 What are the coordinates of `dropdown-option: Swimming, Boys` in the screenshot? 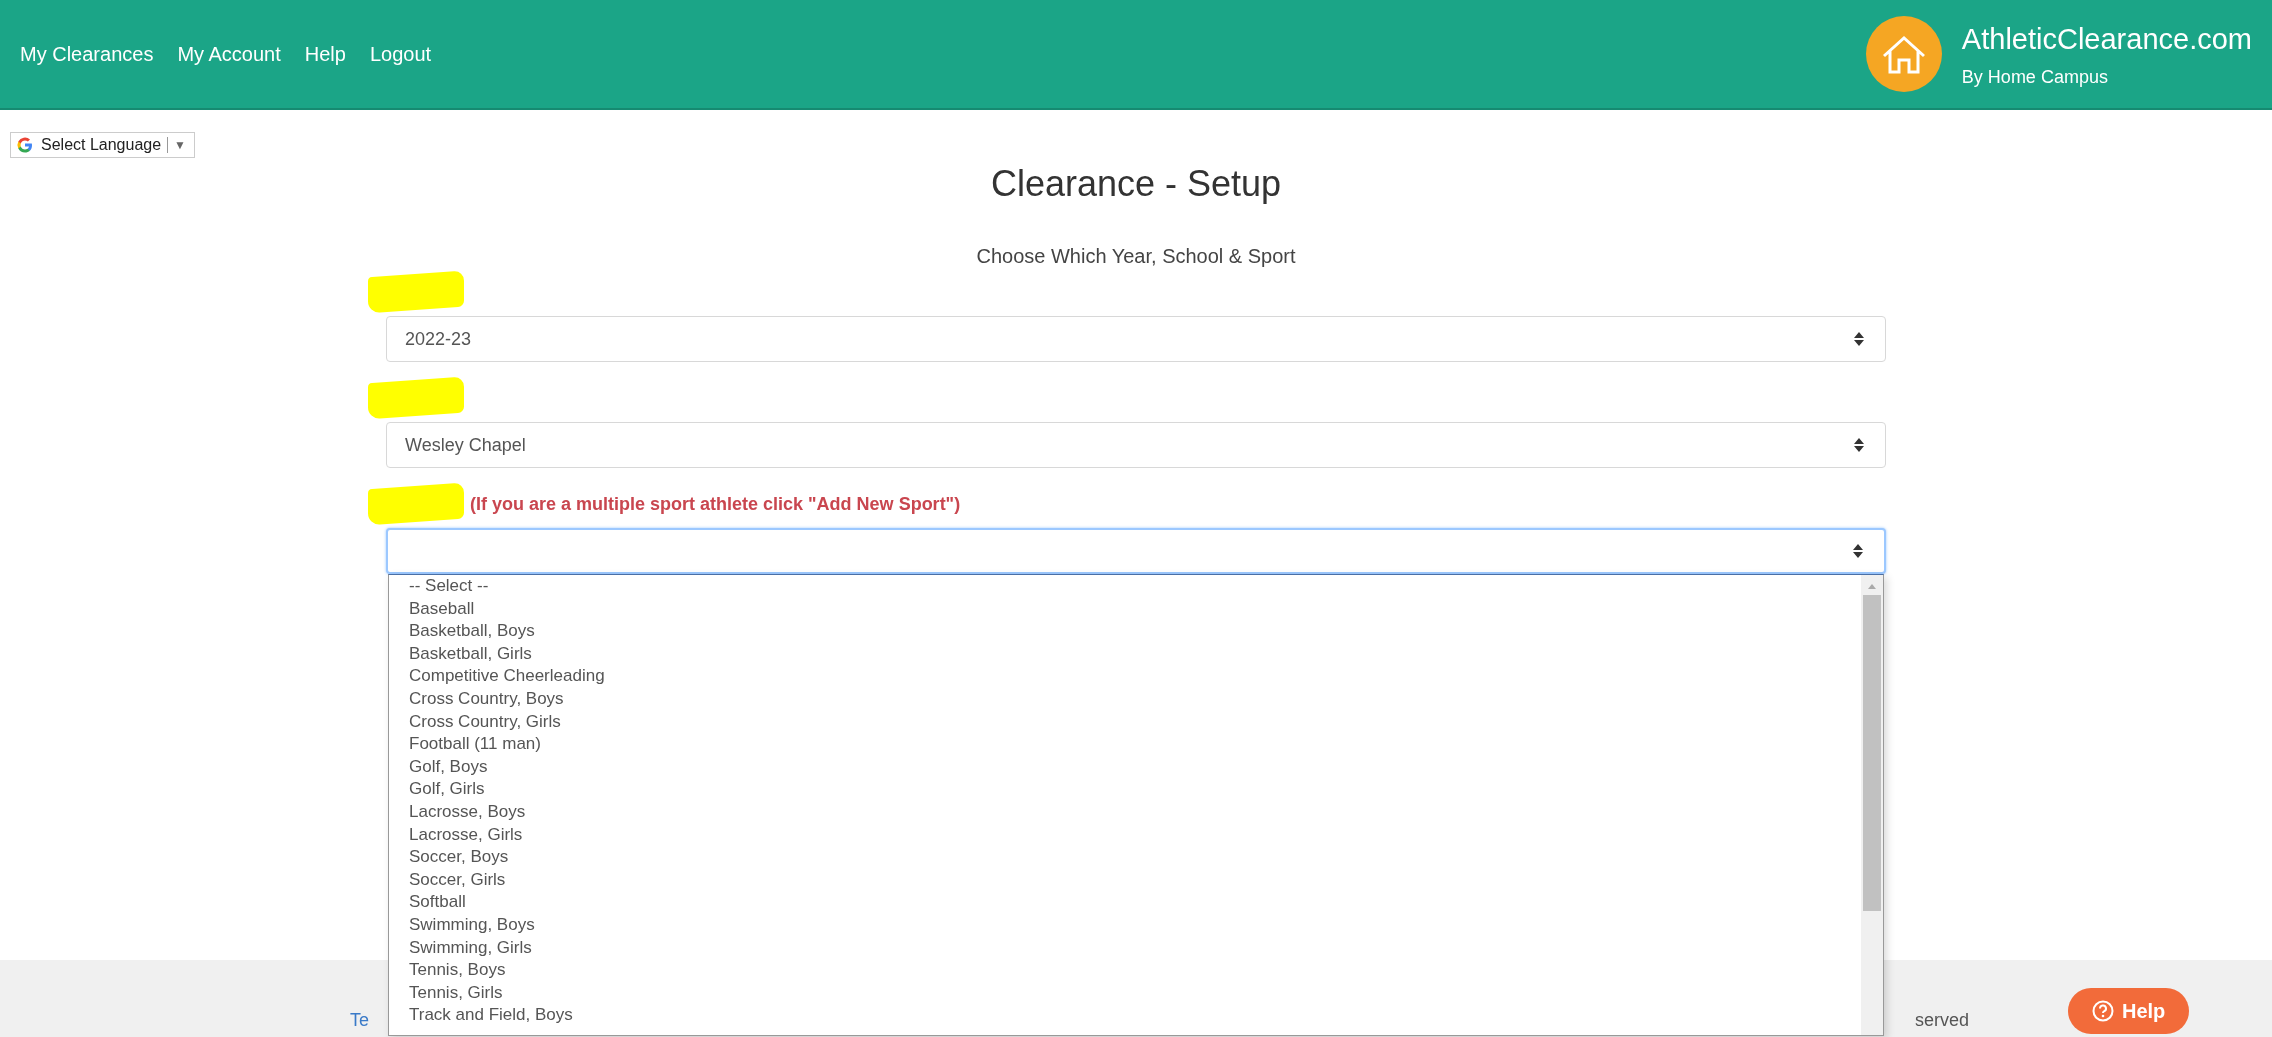 It's located at (472, 925).